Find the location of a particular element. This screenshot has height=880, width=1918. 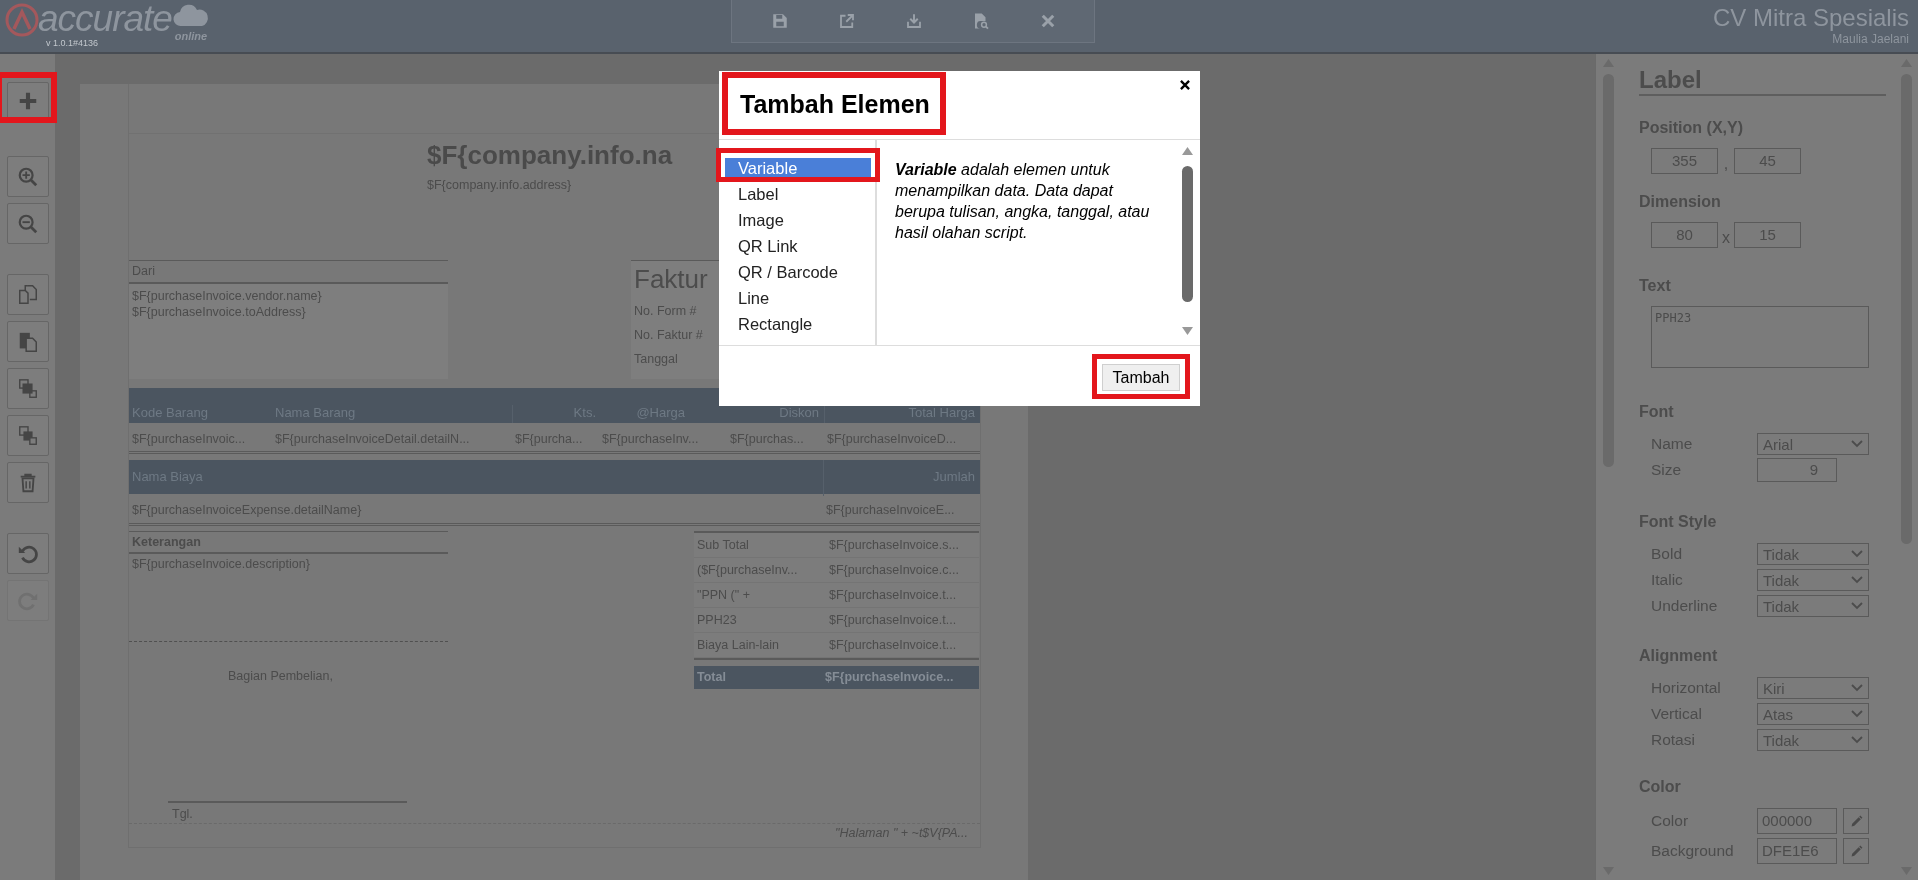

zoom-out-button is located at coordinates (27, 223).